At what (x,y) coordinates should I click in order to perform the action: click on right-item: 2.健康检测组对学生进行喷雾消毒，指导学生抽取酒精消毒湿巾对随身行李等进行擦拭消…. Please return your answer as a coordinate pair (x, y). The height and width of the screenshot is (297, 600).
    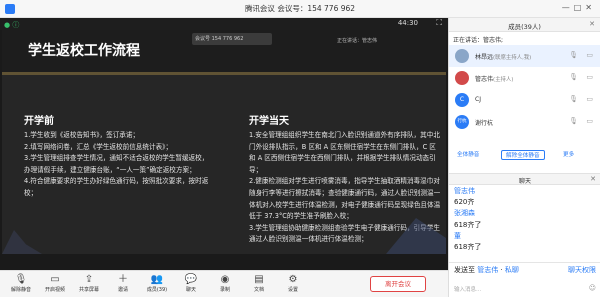
    Looking at the image, I should click on (345, 199).